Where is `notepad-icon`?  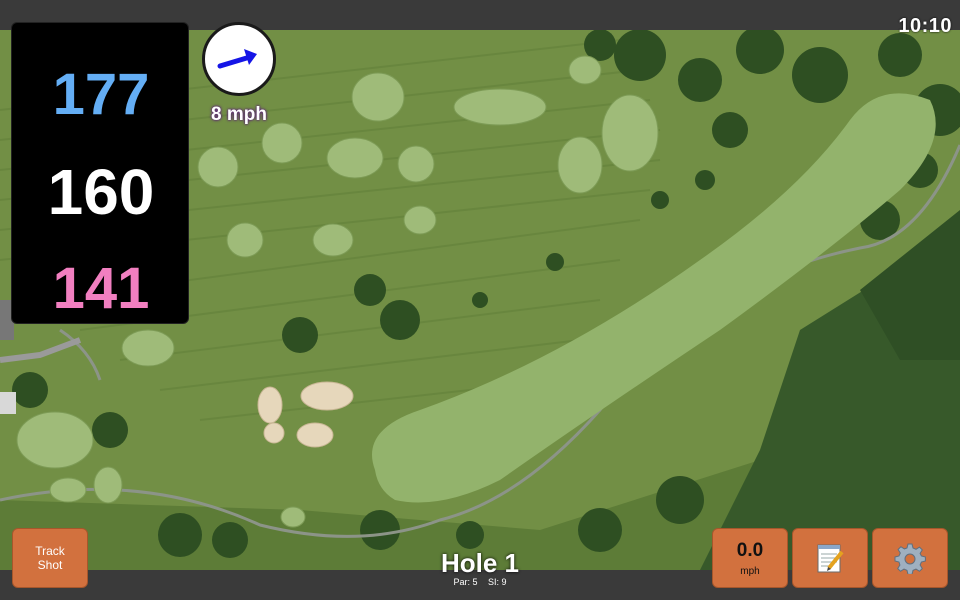 notepad-icon is located at coordinates (830, 558).